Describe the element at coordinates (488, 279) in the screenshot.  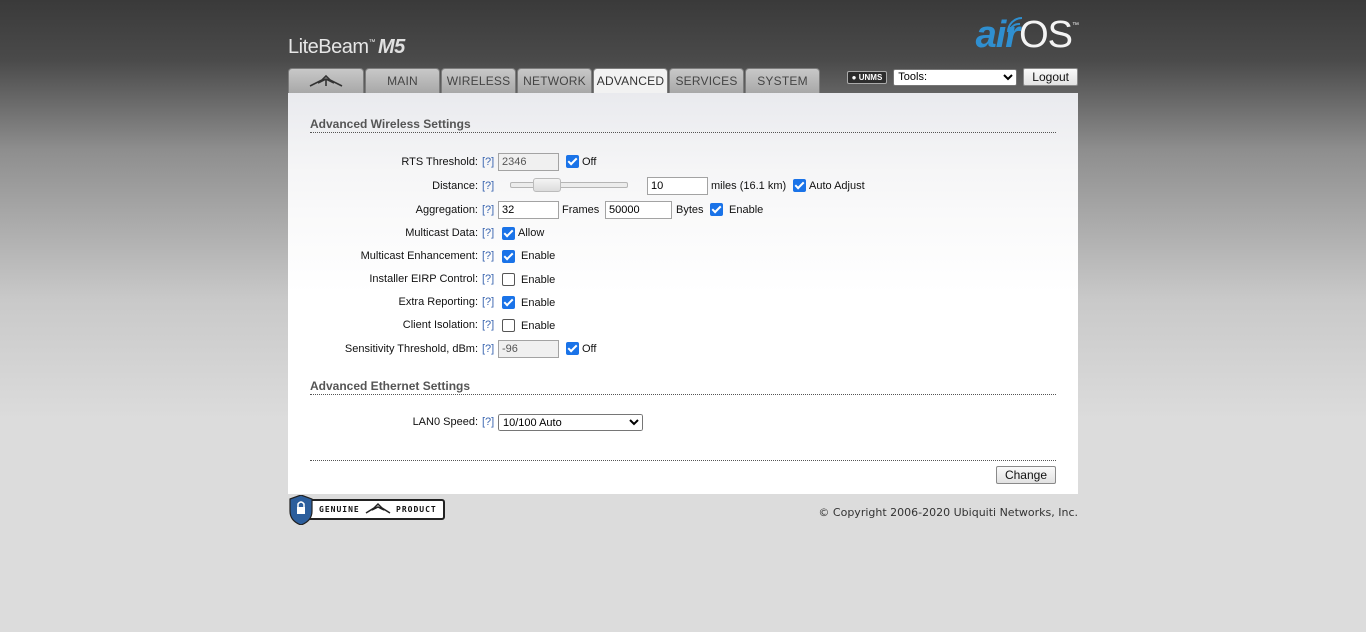
I see `installer-eirp-help-link: [?]` at that location.